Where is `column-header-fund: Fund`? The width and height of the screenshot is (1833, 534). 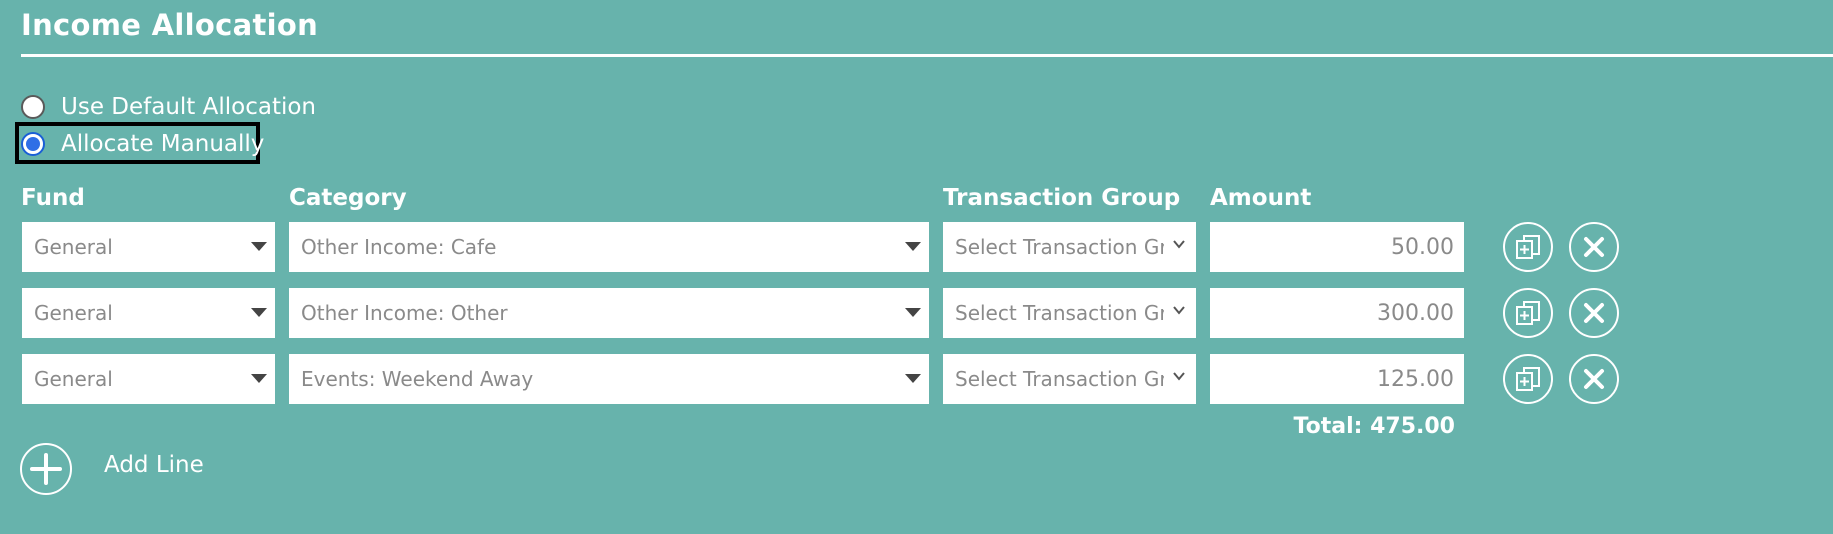
column-header-fund: Fund is located at coordinates (53, 198).